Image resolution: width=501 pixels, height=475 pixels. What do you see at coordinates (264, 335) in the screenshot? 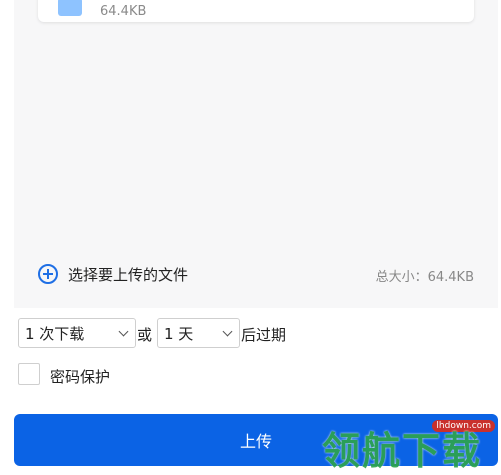
I see `expire-label: 后过期` at bounding box center [264, 335].